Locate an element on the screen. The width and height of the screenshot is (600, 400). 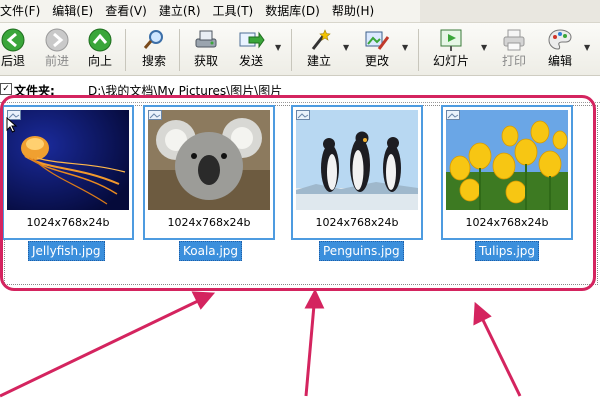
back-label: 后退 is located at coordinates (12, 61).